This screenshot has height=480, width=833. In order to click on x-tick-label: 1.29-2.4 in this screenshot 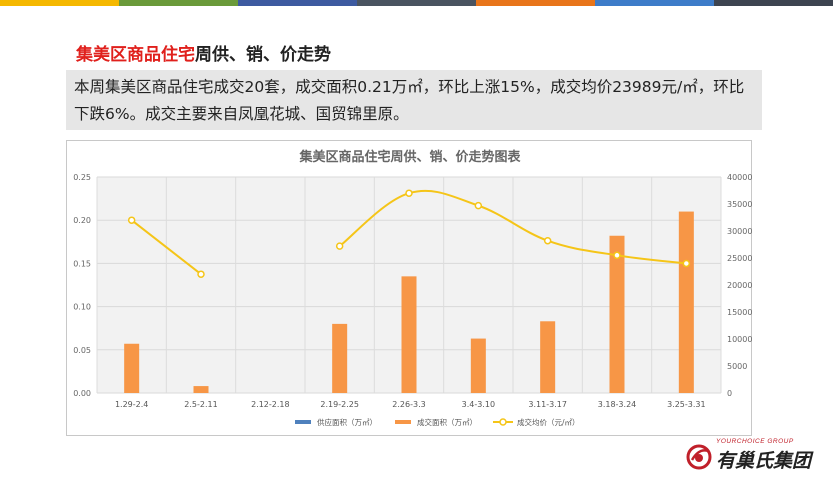, I will do `click(131, 404)`.